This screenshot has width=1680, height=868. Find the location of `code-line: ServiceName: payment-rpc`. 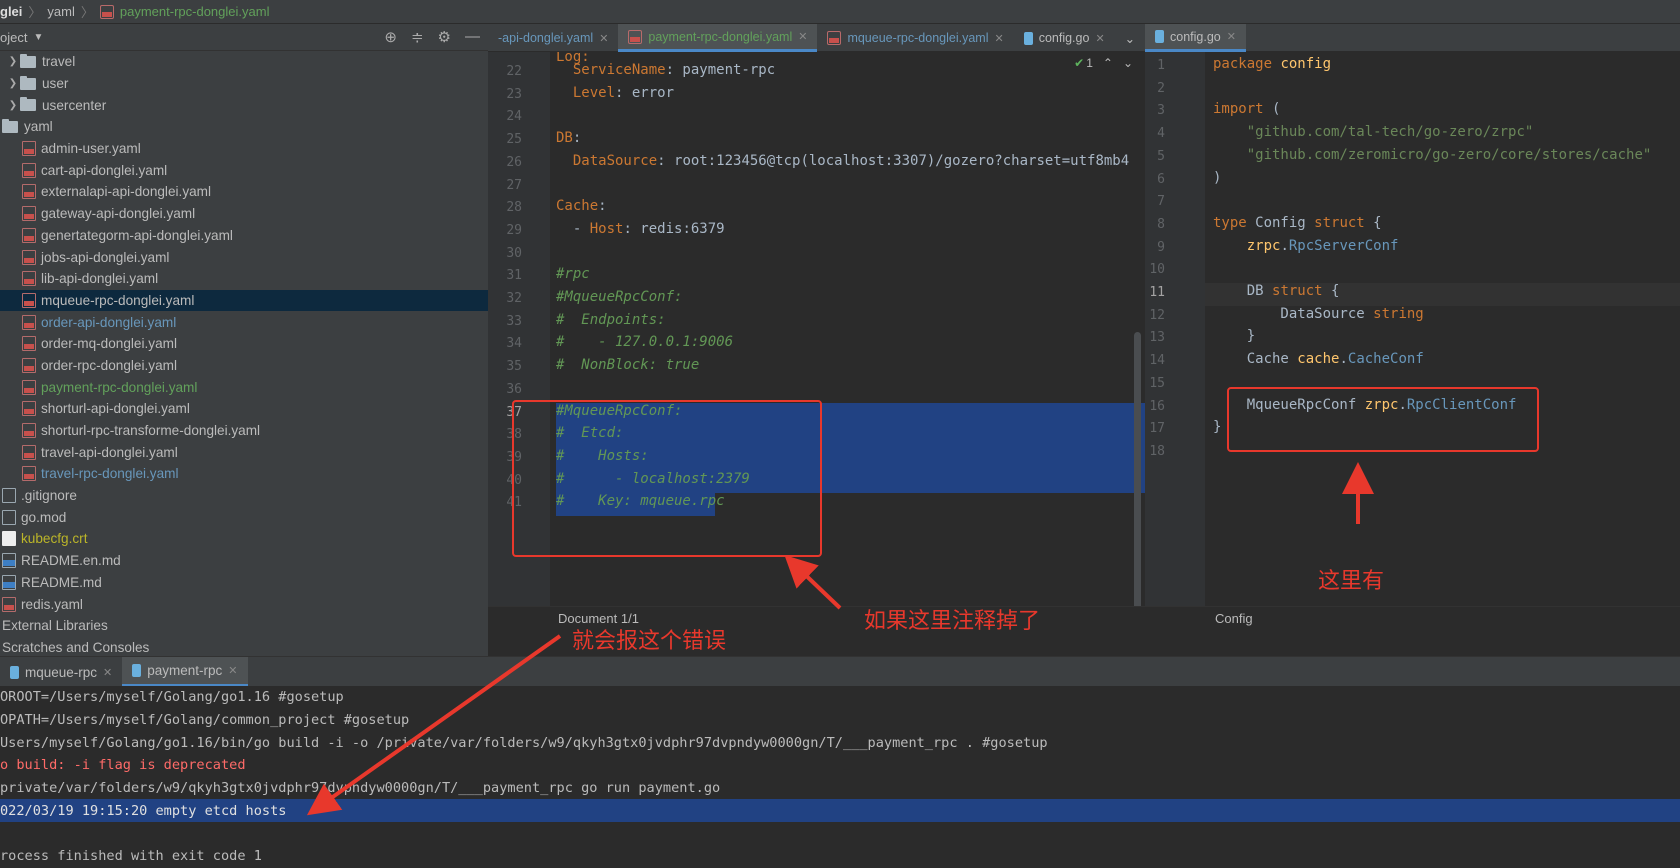

code-line: ServiceName: payment-rpc is located at coordinates (674, 70).